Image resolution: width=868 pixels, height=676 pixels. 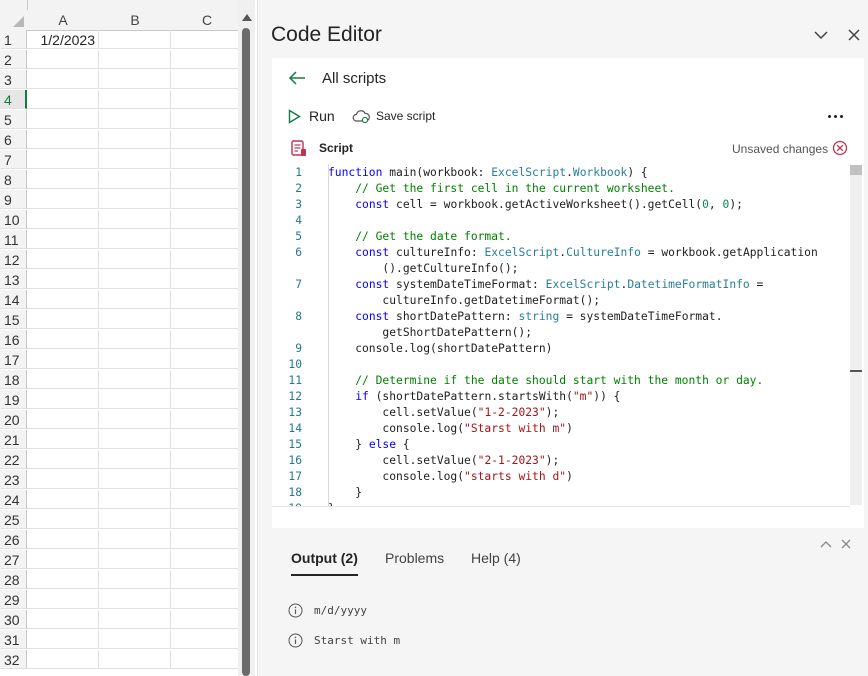 What do you see at coordinates (135, 199) in the screenshot?
I see `cell-b9` at bounding box center [135, 199].